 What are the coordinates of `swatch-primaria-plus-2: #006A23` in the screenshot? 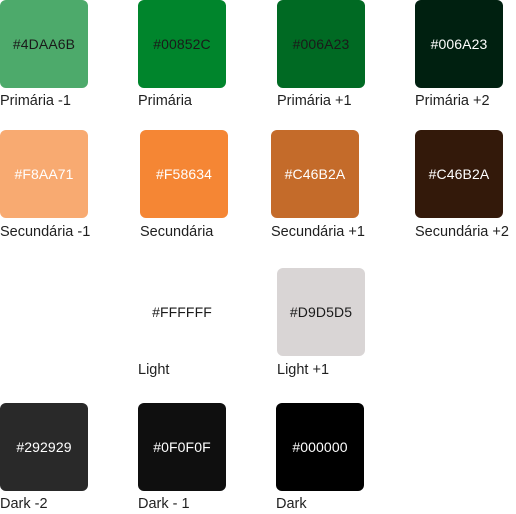 It's located at (459, 44).